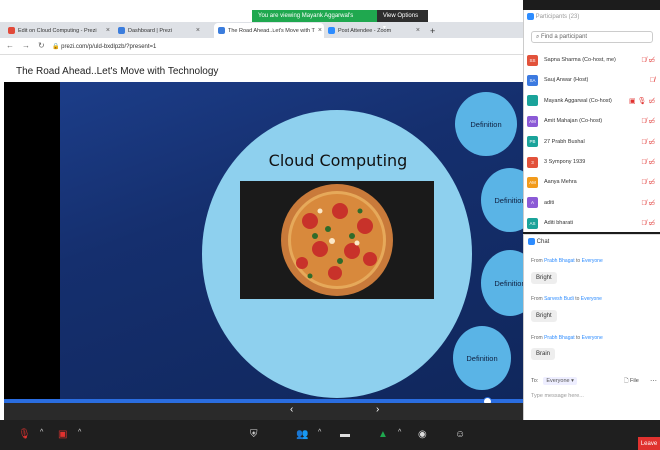  What do you see at coordinates (549, 202) in the screenshot?
I see `participant-name: aditi` at bounding box center [549, 202].